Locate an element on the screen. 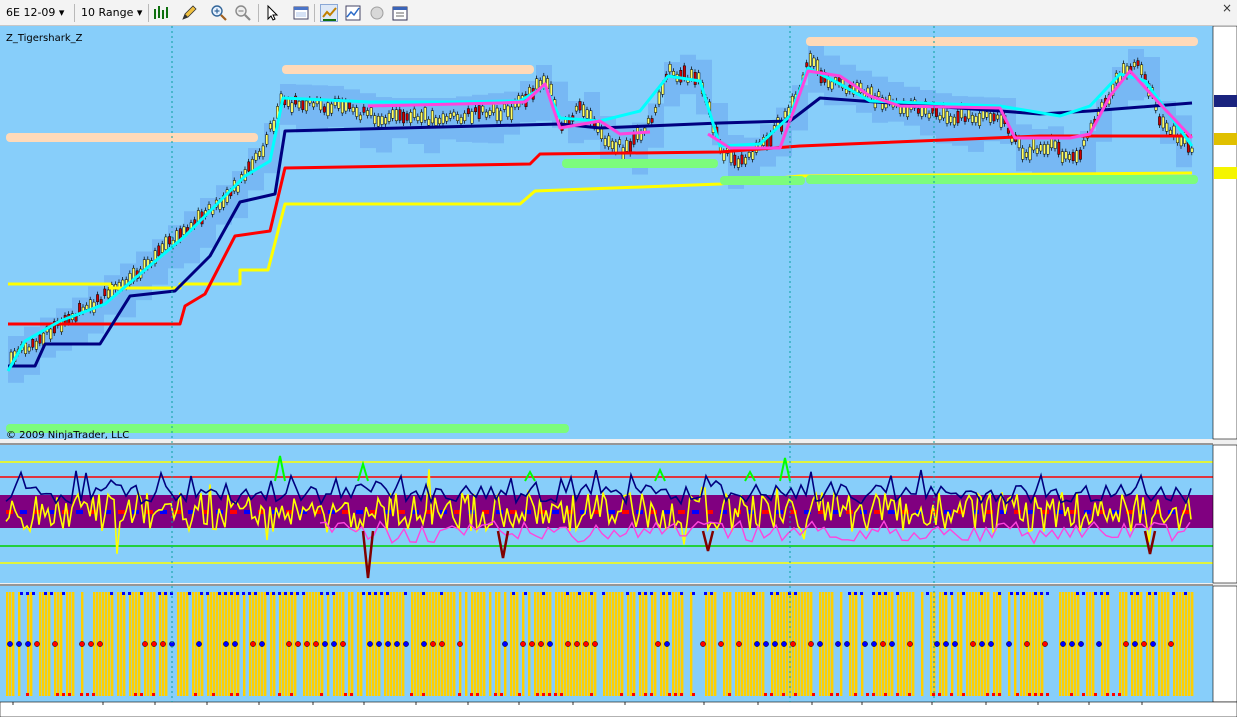 The image size is (1237, 717). status-circle-icon is located at coordinates (377, 13).